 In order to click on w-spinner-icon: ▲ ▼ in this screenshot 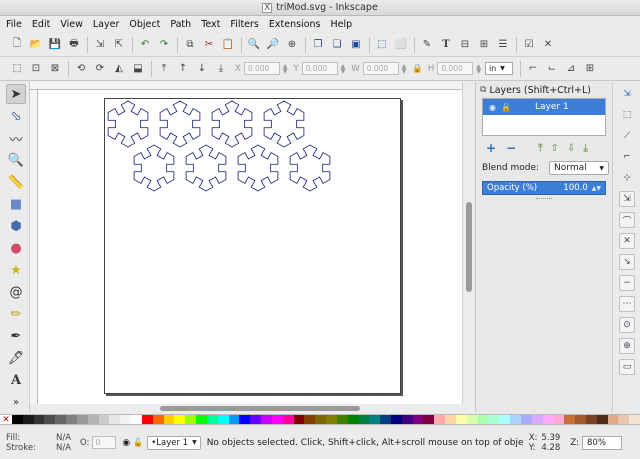, I will do `click(404, 68)`.